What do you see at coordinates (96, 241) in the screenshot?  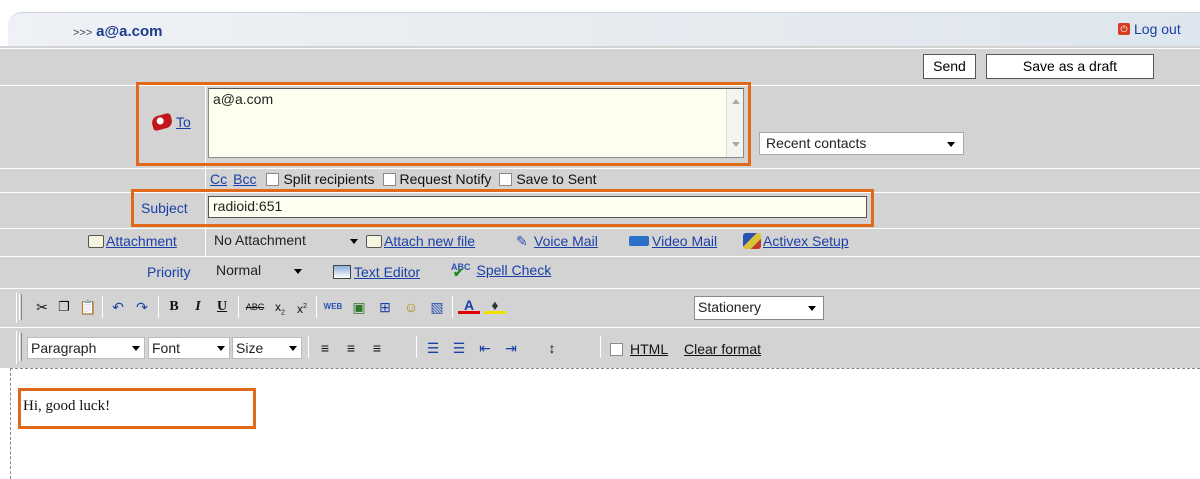 I see `paperclip-icon` at bounding box center [96, 241].